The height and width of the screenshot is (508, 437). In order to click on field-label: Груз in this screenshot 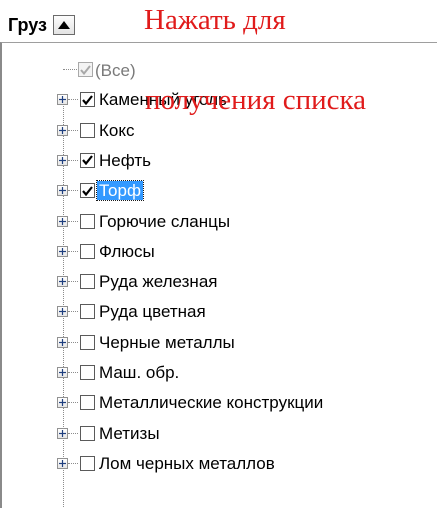, I will do `click(27, 25)`.